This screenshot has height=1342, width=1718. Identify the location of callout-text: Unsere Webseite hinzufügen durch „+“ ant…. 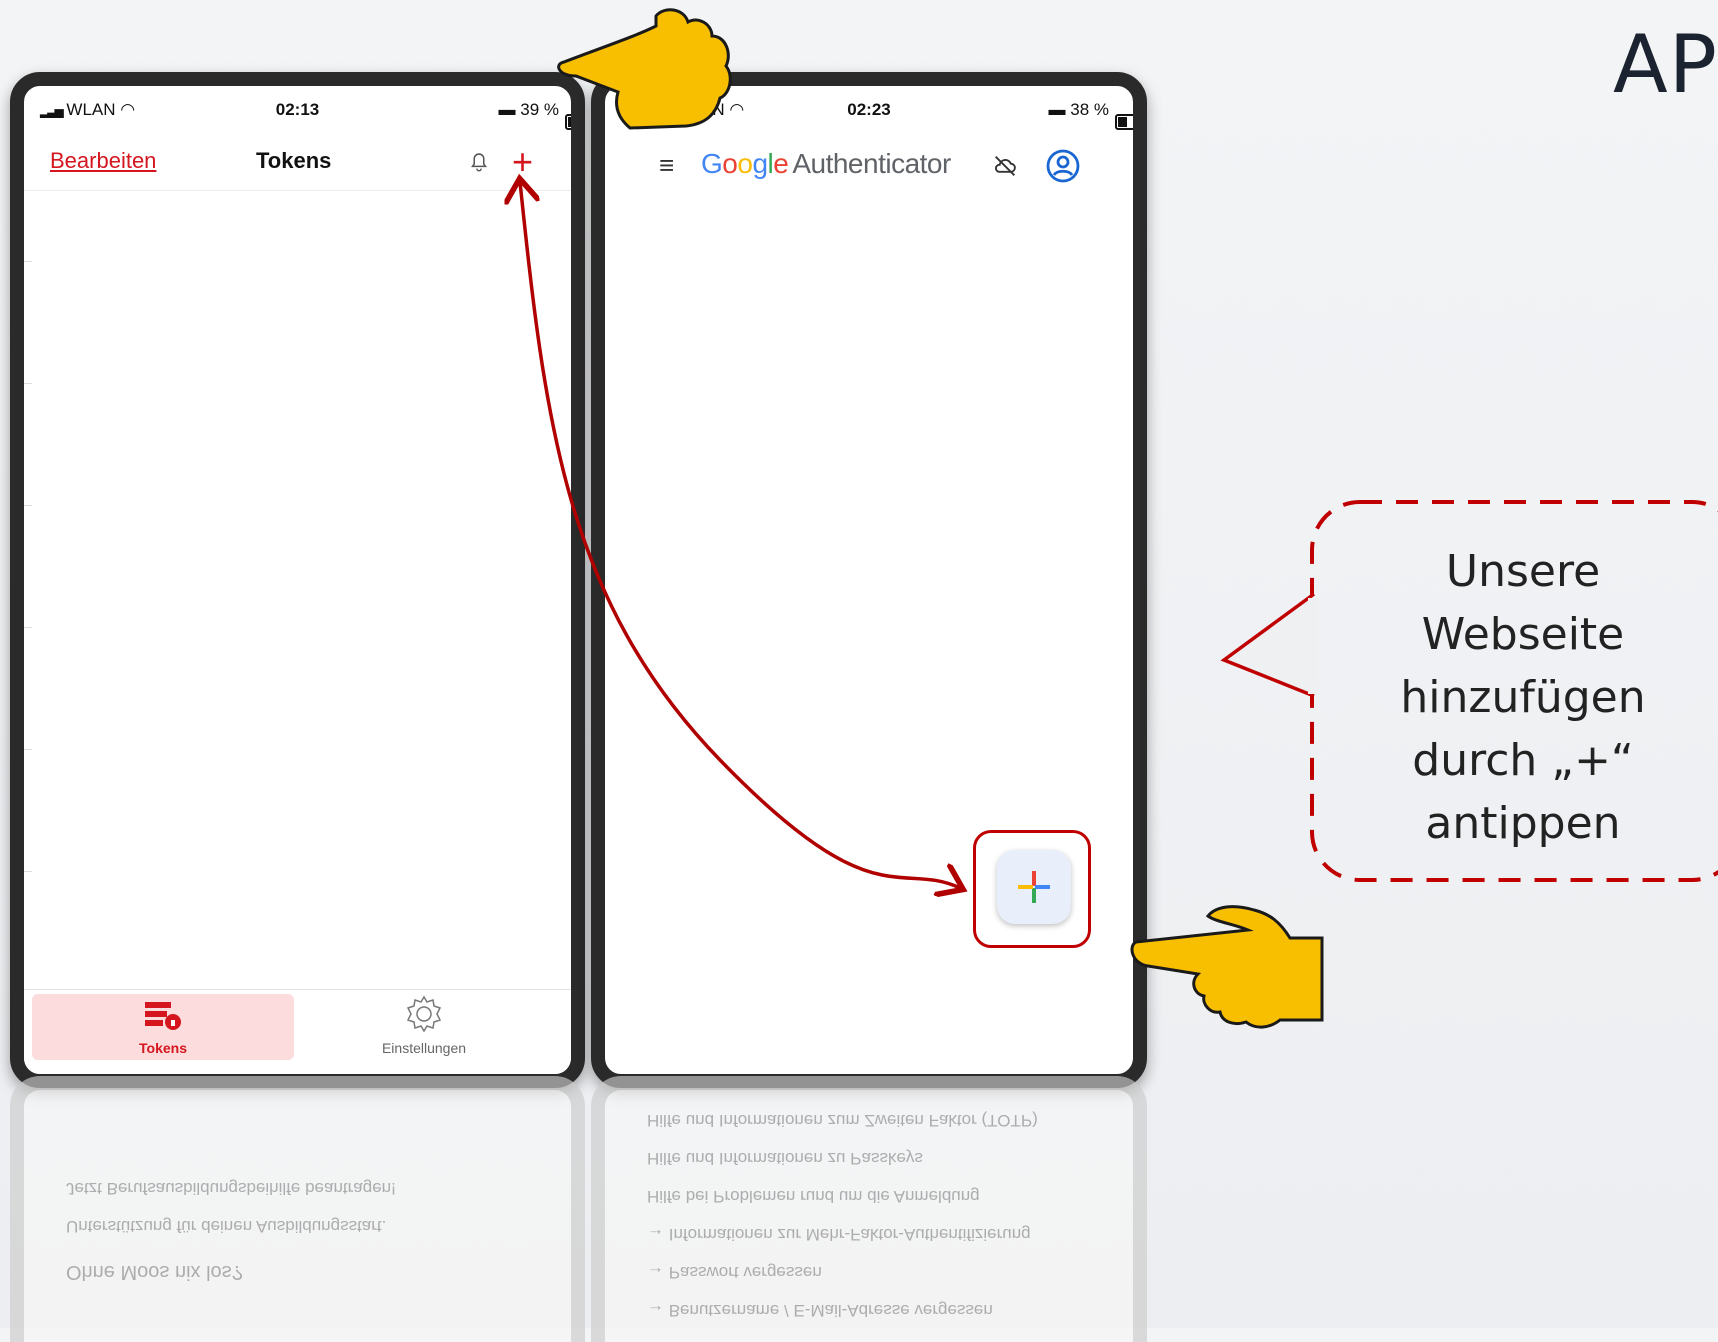
(1518, 697).